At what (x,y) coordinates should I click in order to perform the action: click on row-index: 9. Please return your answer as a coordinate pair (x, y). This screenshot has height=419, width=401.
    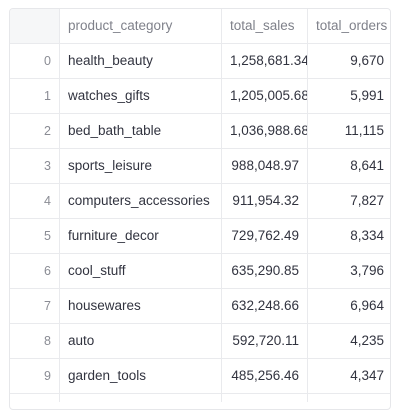
    Looking at the image, I should click on (35, 376).